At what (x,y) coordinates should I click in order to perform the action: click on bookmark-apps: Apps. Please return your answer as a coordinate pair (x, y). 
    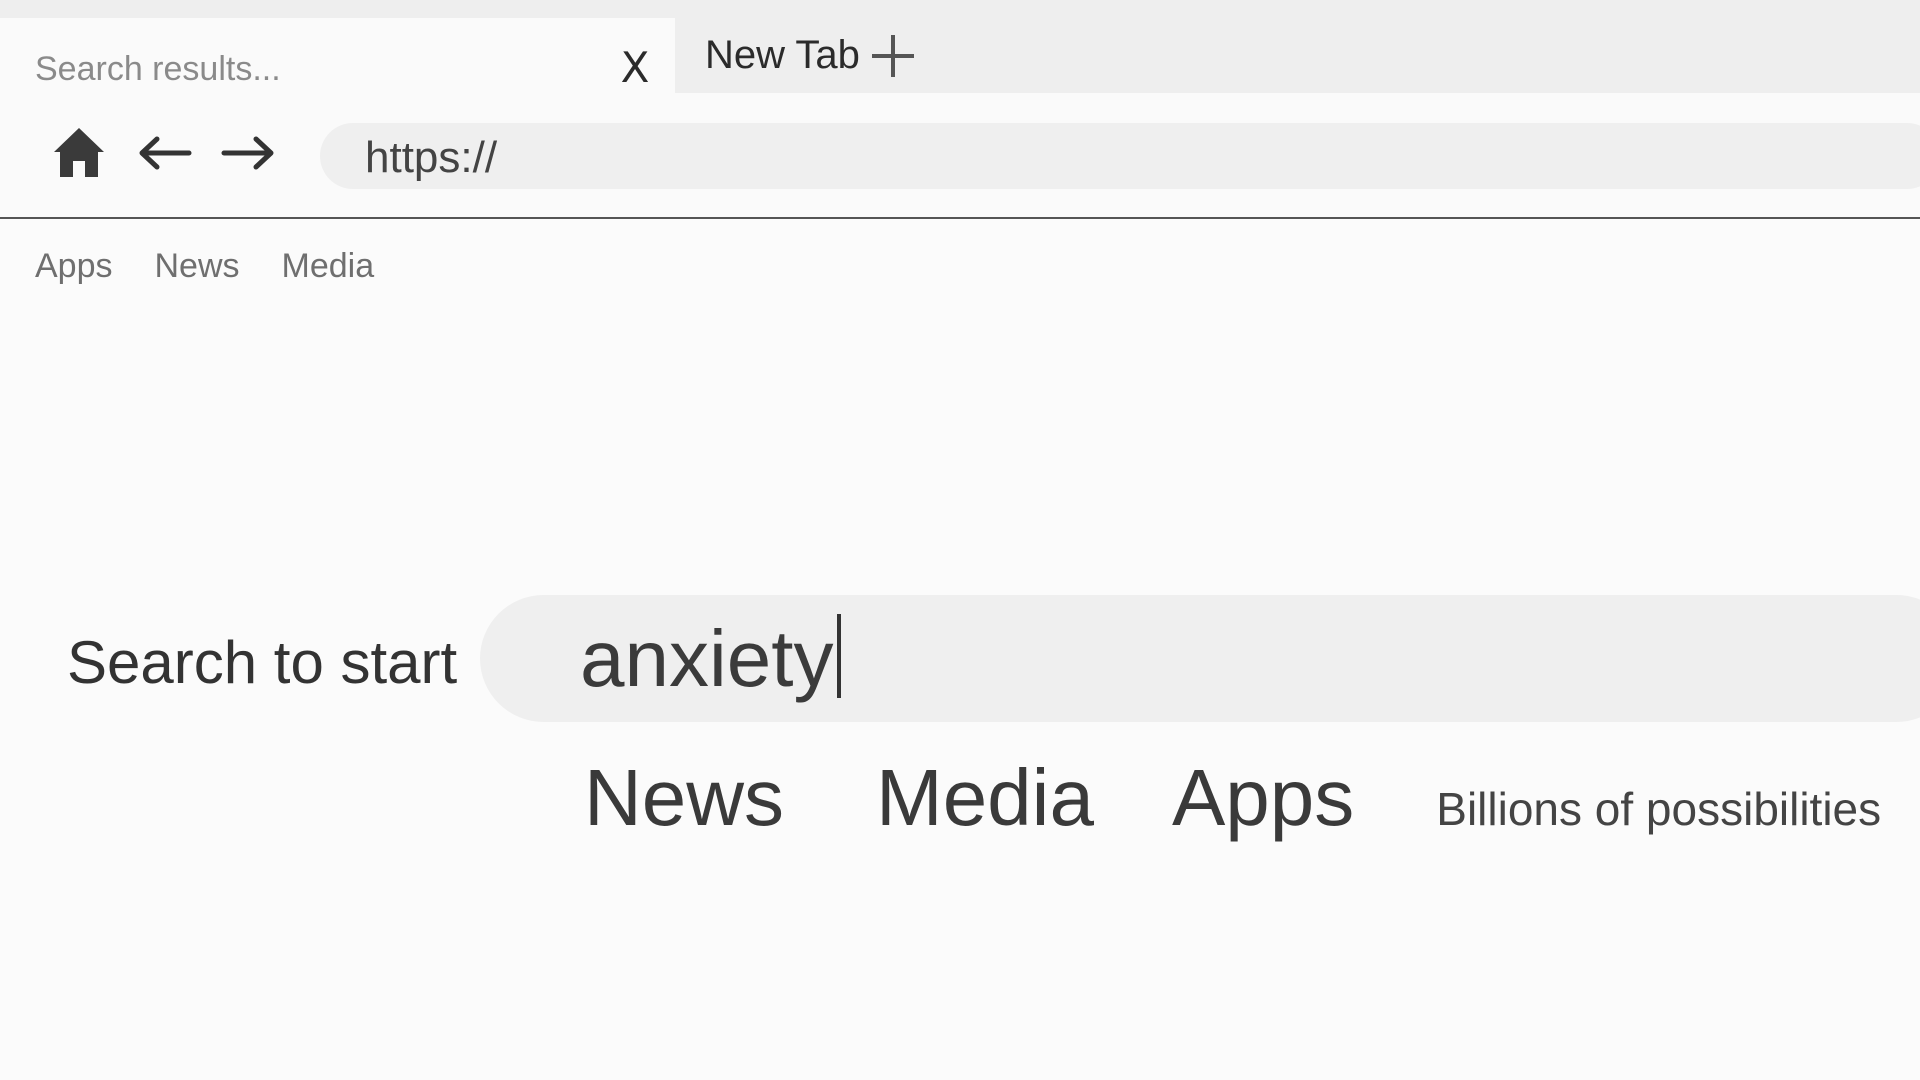
    Looking at the image, I should click on (74, 266).